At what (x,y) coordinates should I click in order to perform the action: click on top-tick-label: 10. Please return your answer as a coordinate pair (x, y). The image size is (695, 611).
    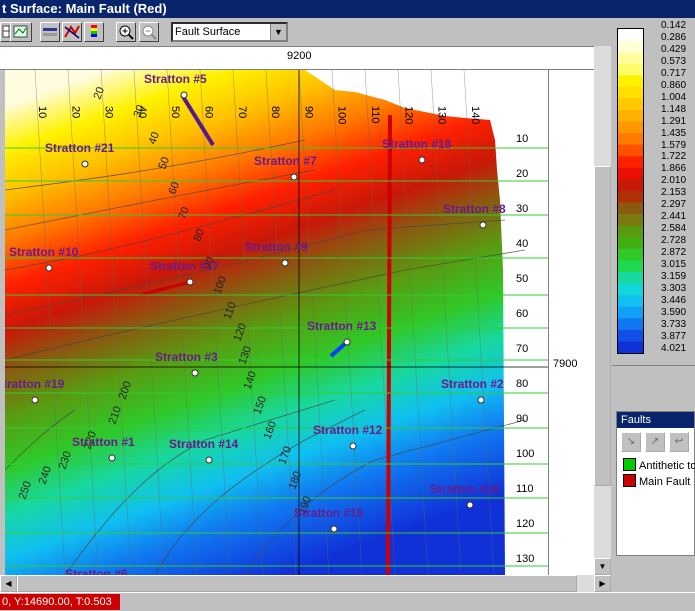
    Looking at the image, I should click on (42, 112).